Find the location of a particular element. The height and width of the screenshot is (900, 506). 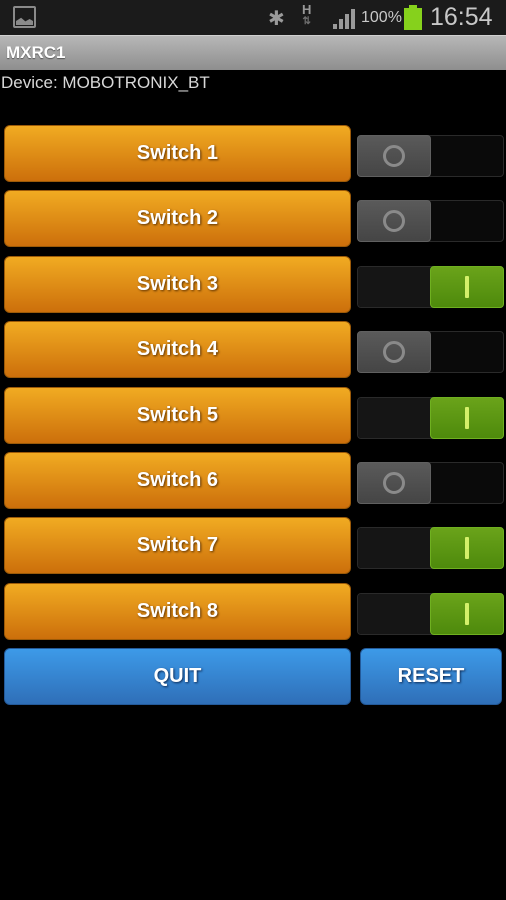

switch-1-toggle is located at coordinates (430, 156).